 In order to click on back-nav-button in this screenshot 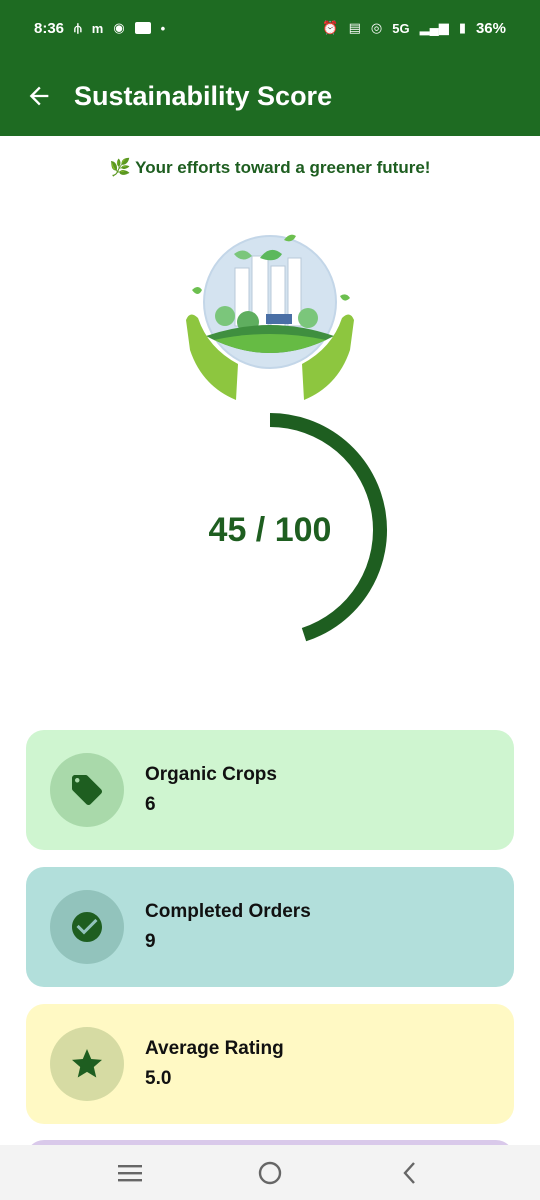, I will do `click(410, 1173)`.